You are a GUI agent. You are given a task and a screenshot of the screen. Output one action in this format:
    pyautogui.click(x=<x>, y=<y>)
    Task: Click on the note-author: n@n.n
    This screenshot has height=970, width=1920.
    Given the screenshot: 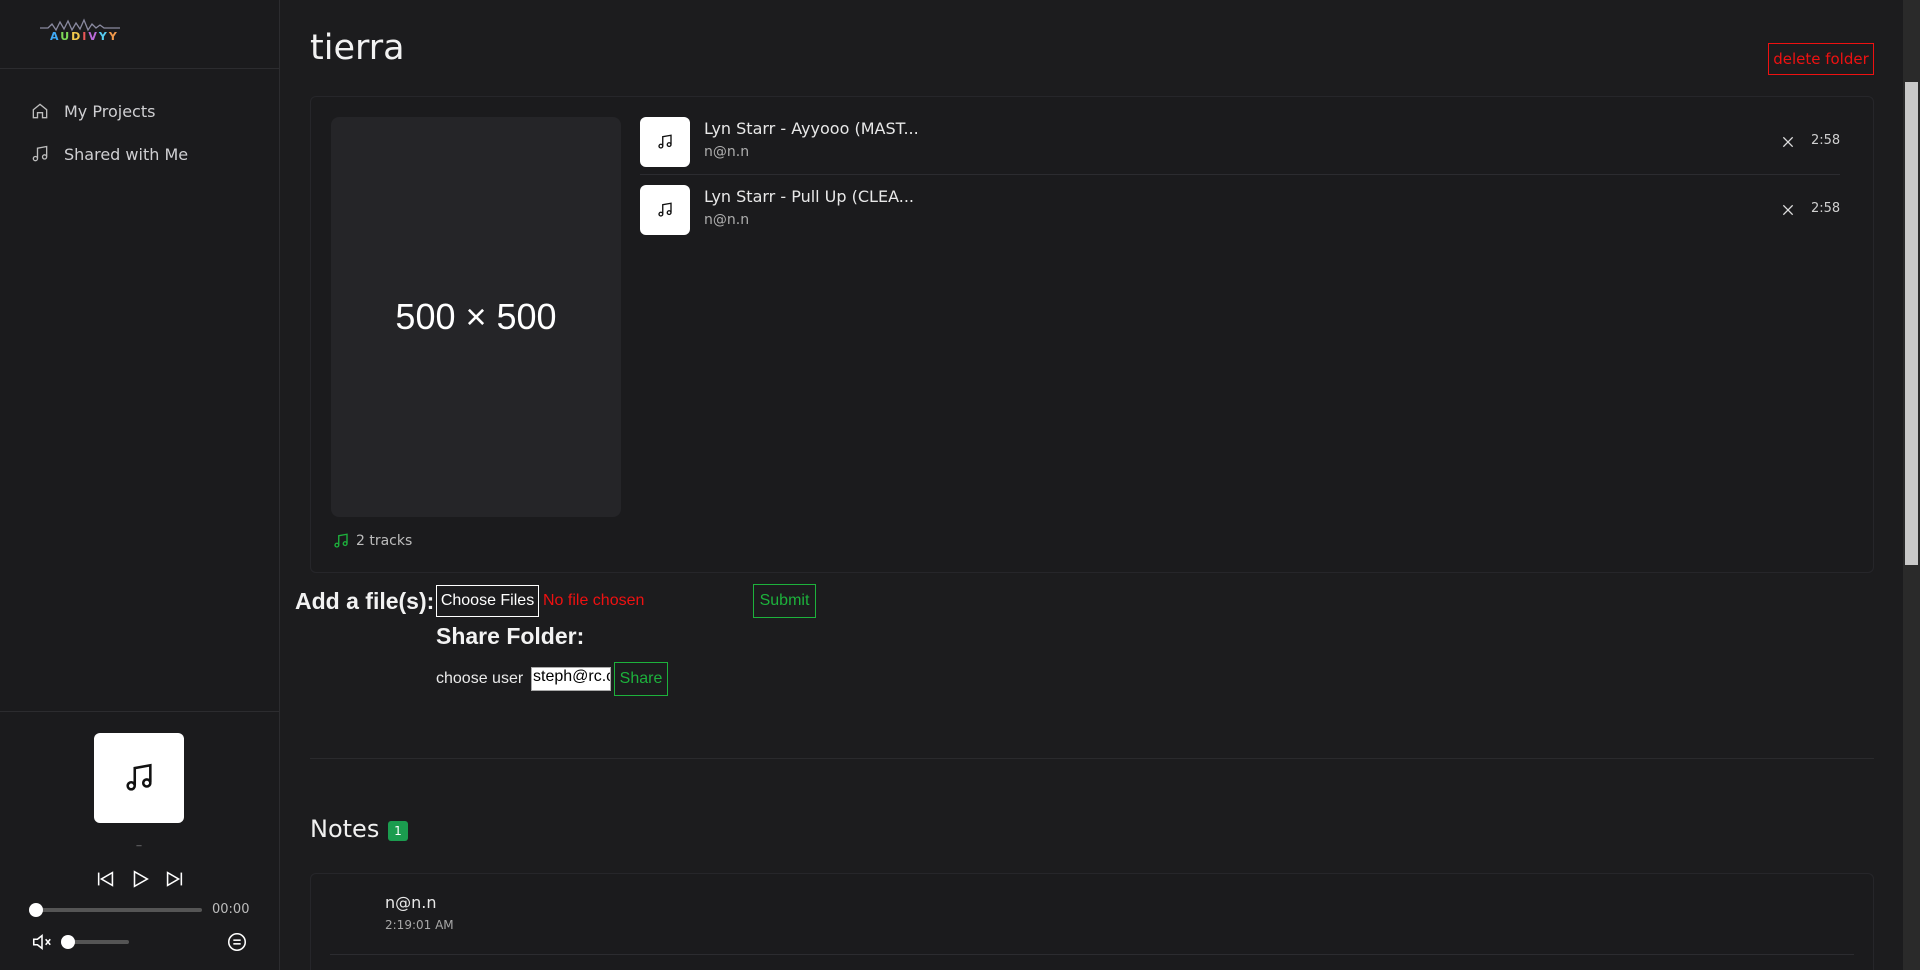 What is the action you would take?
    pyautogui.click(x=411, y=902)
    